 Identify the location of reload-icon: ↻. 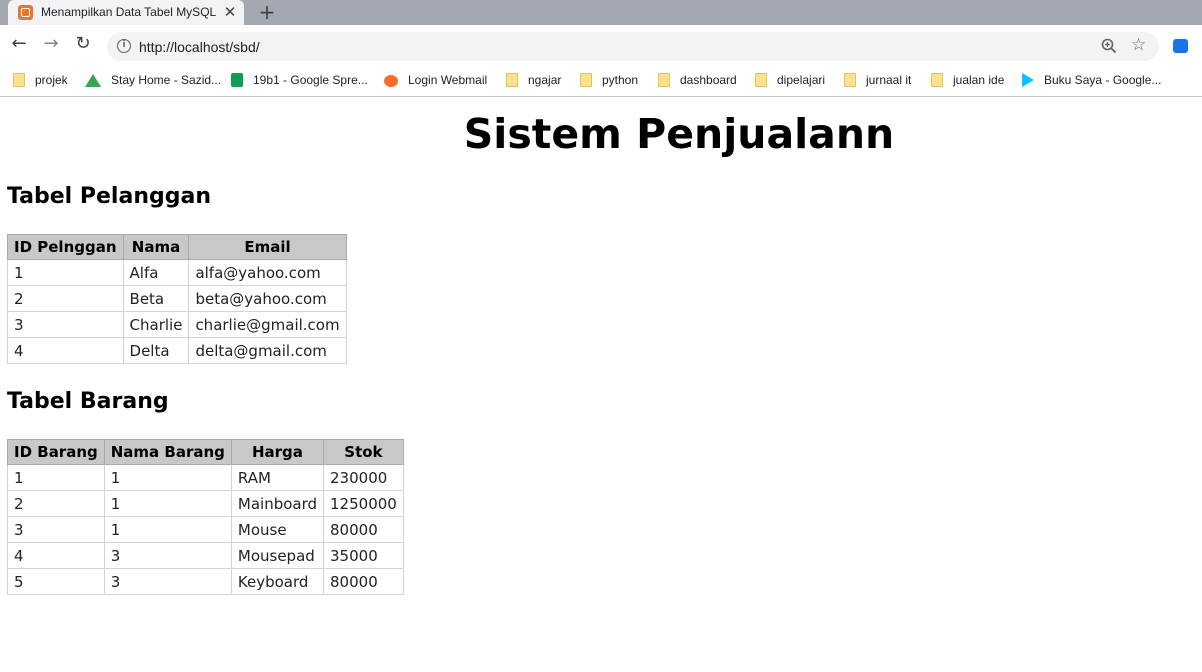
(83, 44).